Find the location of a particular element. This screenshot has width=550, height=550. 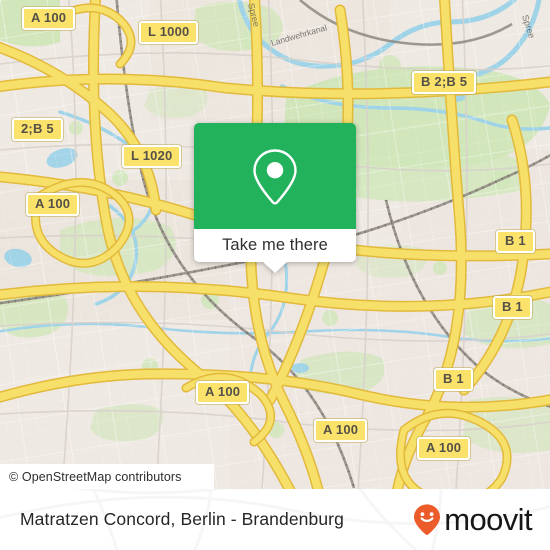

callout-icon-area is located at coordinates (275, 176).